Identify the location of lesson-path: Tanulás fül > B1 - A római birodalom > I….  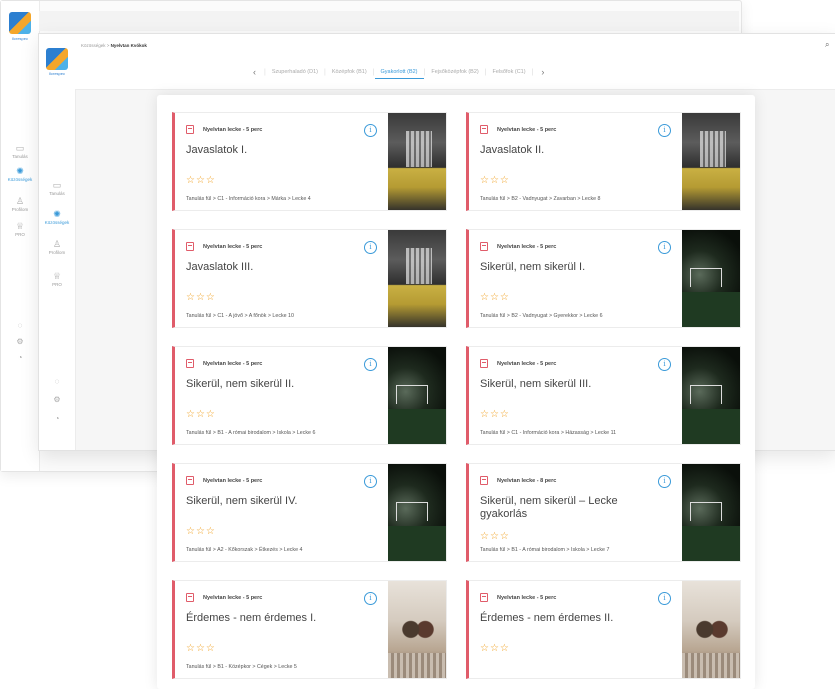
(545, 550).